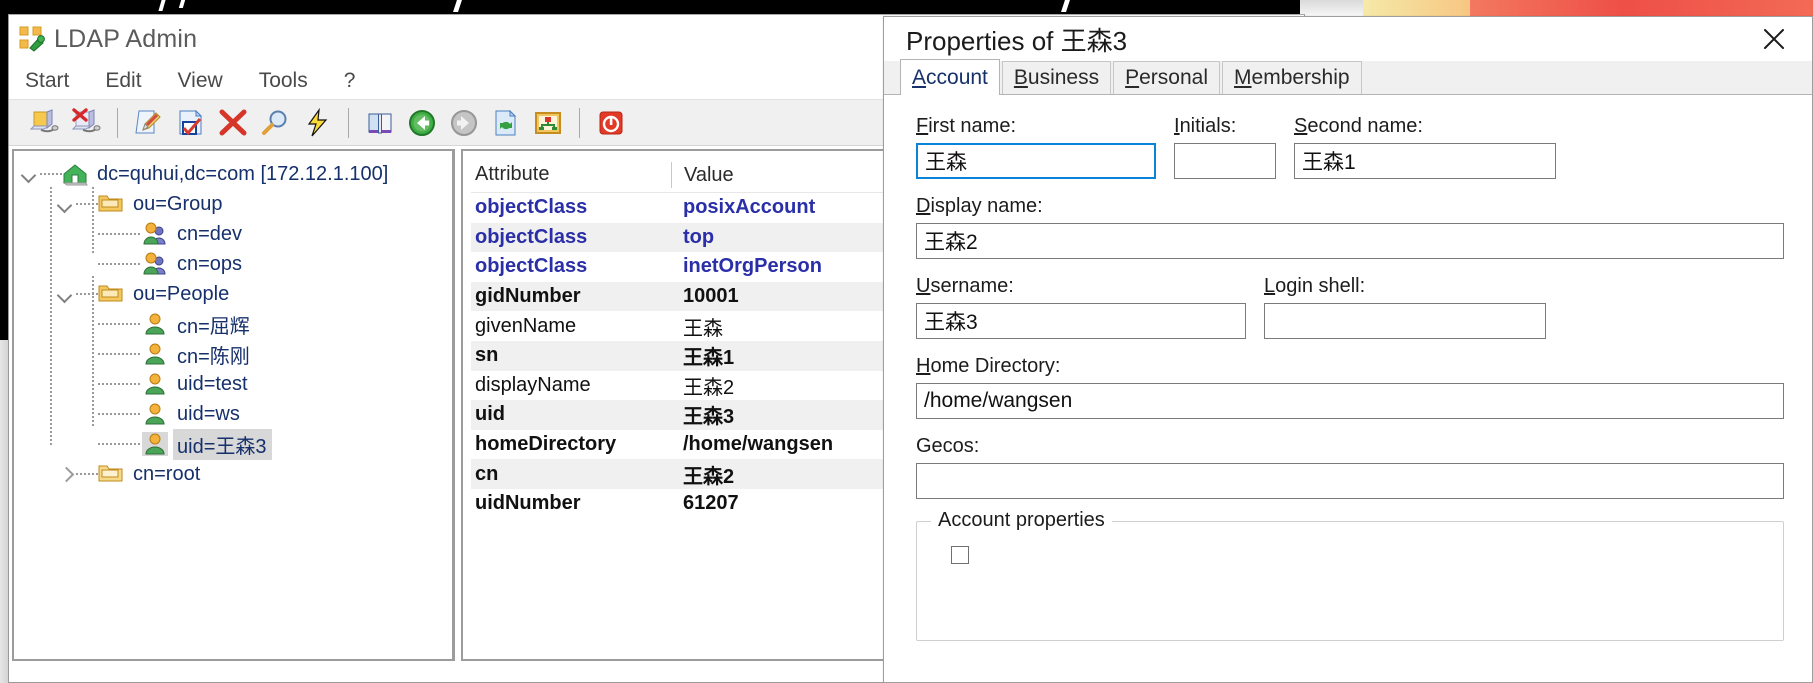  What do you see at coordinates (233, 474) in the screenshot?
I see `tree-node-cn-root: cn=root` at bounding box center [233, 474].